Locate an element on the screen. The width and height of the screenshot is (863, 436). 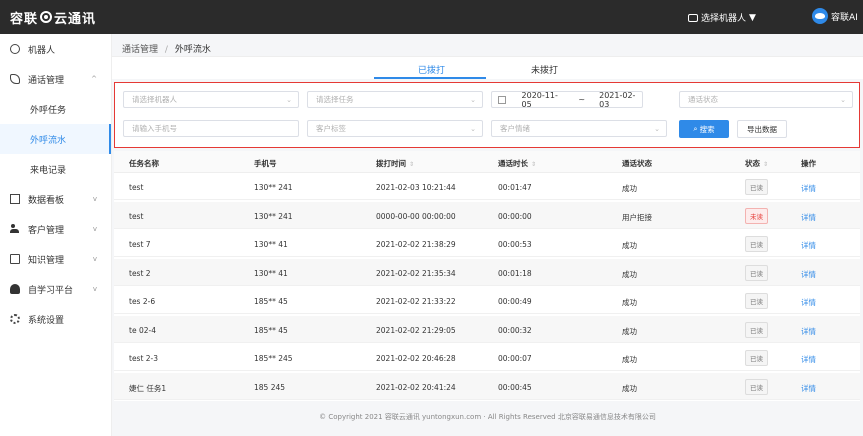
cell-duration: 00:00:49 is located at coordinates (515, 301).